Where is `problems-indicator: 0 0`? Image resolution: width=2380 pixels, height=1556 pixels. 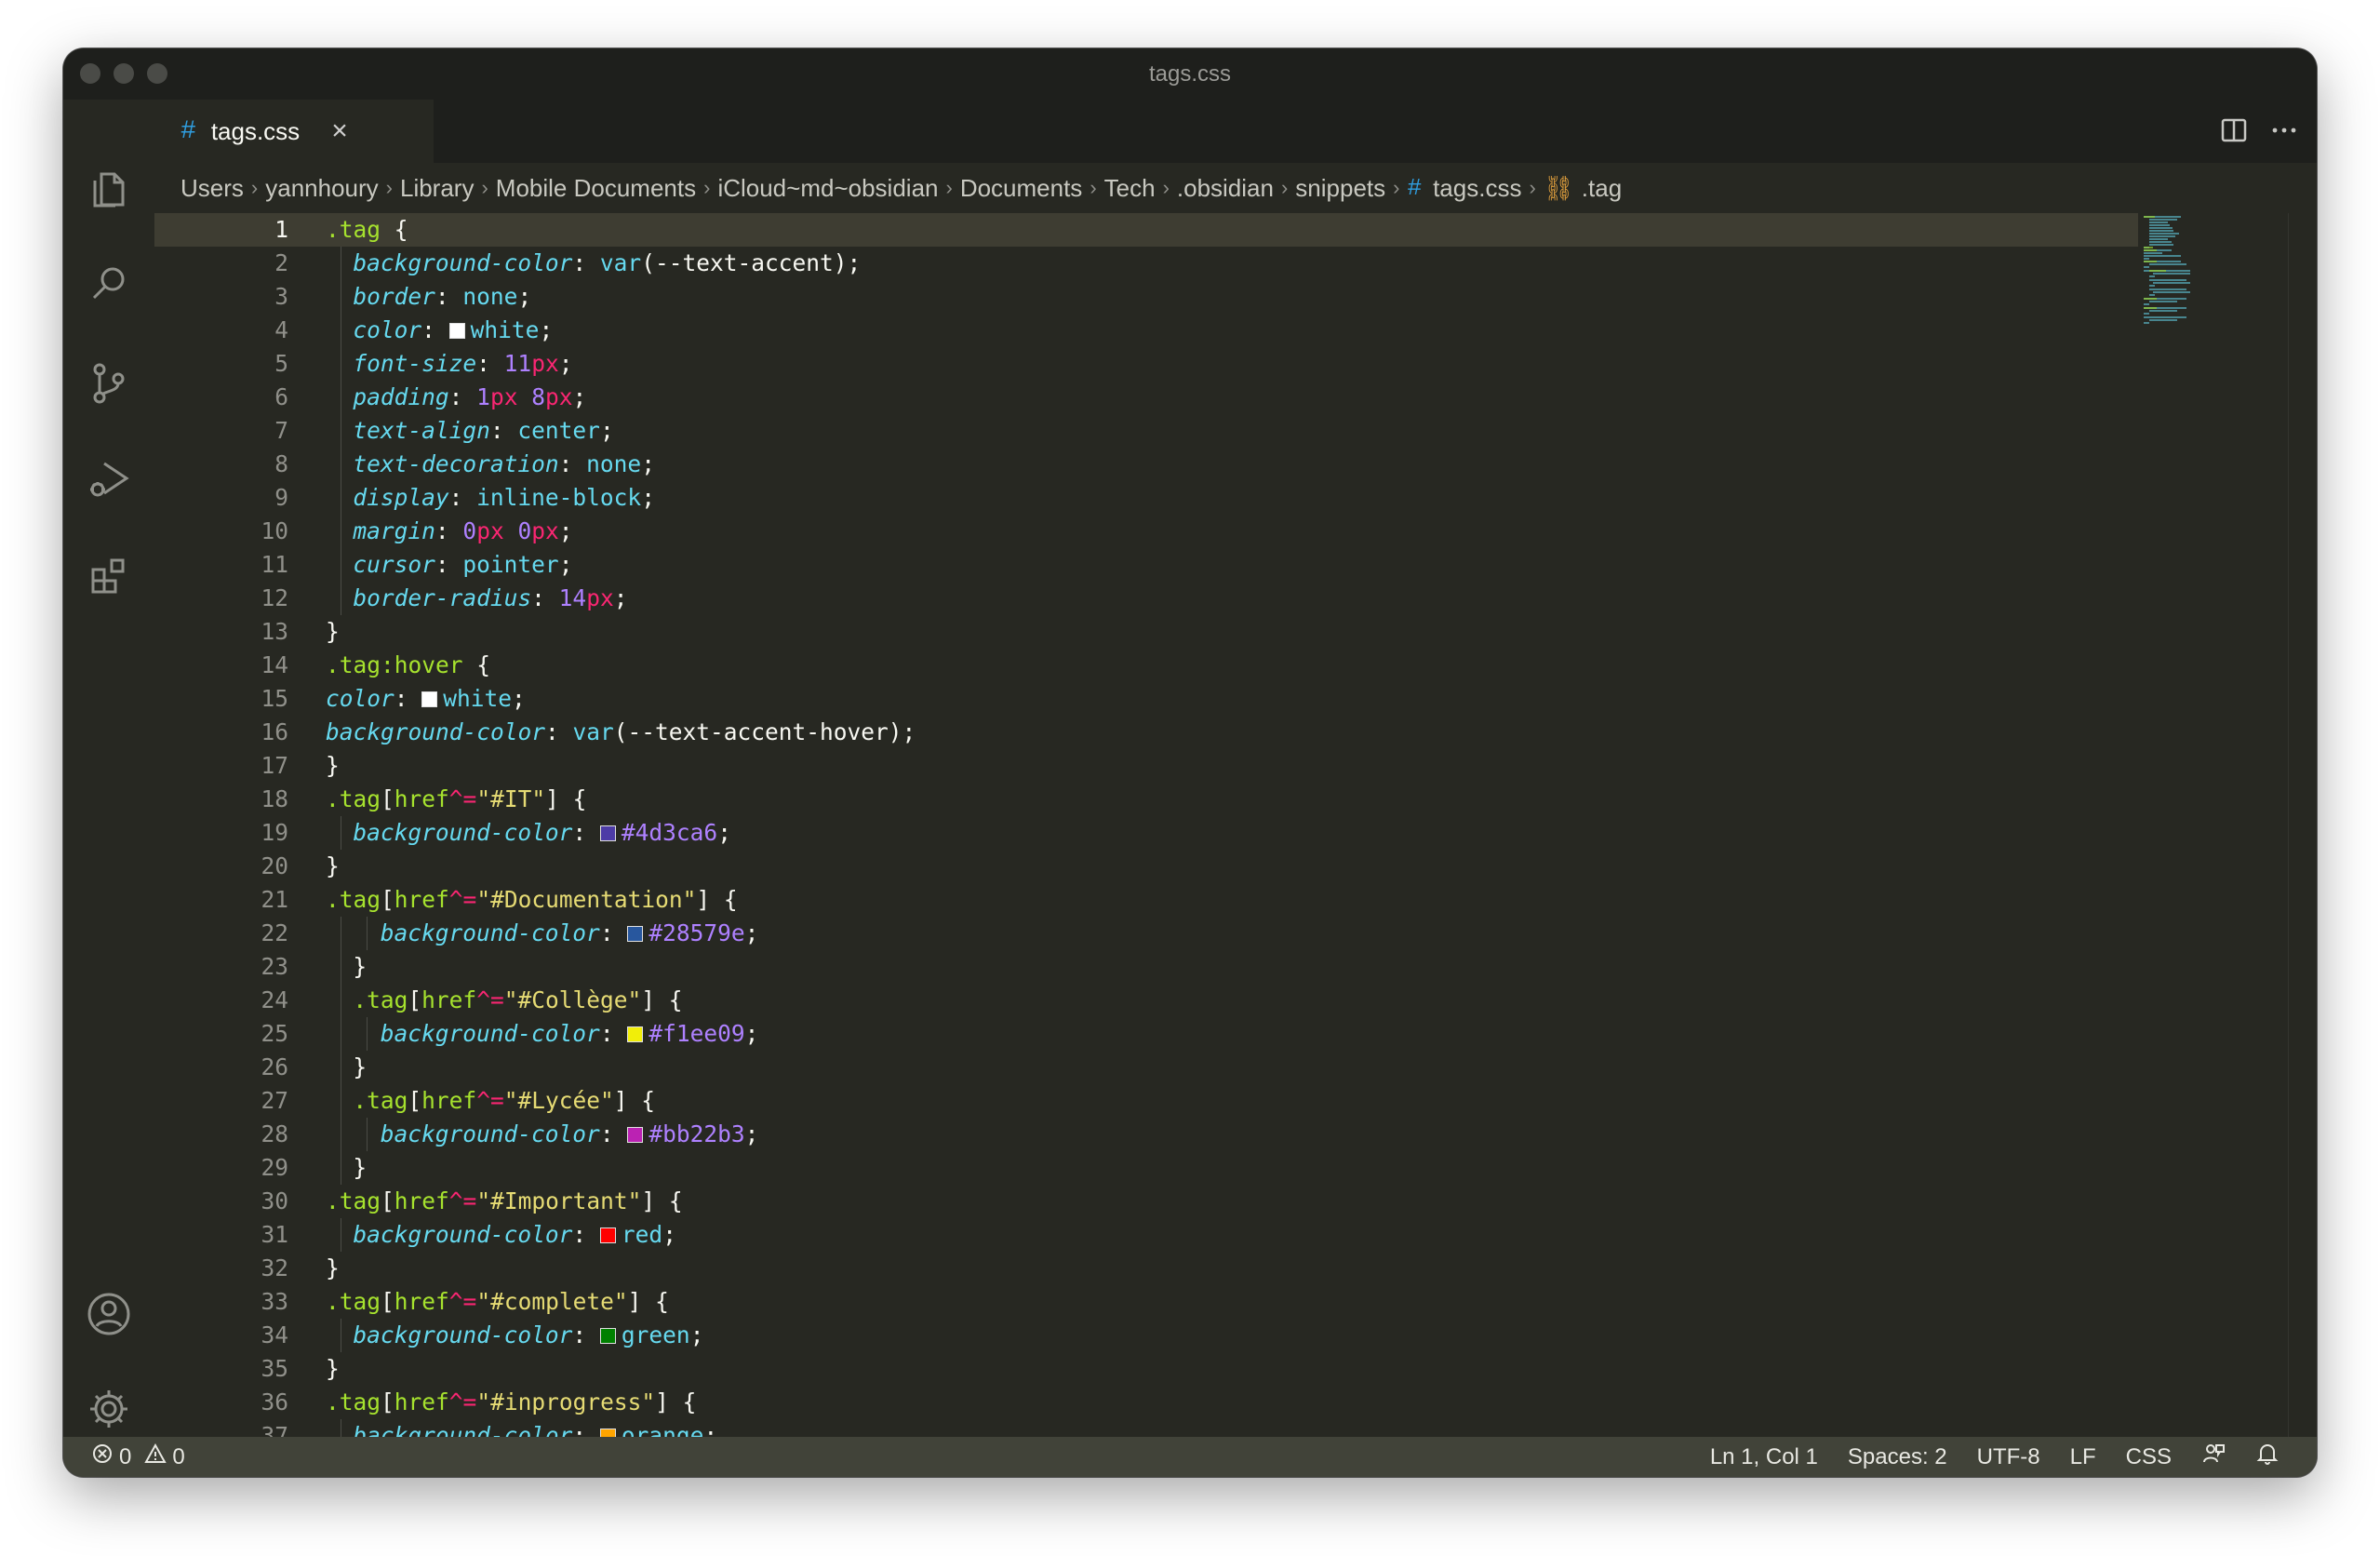
problems-indicator: 0 0 is located at coordinates (138, 1456).